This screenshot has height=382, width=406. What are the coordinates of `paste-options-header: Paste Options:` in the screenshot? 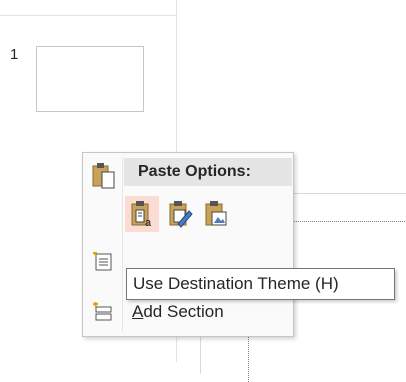 It's located at (208, 172).